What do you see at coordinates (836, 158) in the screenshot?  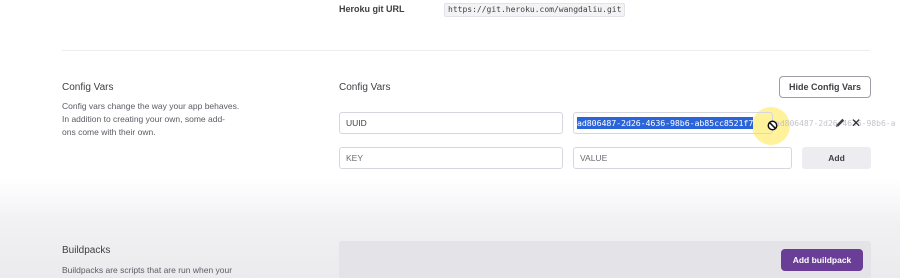 I see `add-config-var-button: Add` at bounding box center [836, 158].